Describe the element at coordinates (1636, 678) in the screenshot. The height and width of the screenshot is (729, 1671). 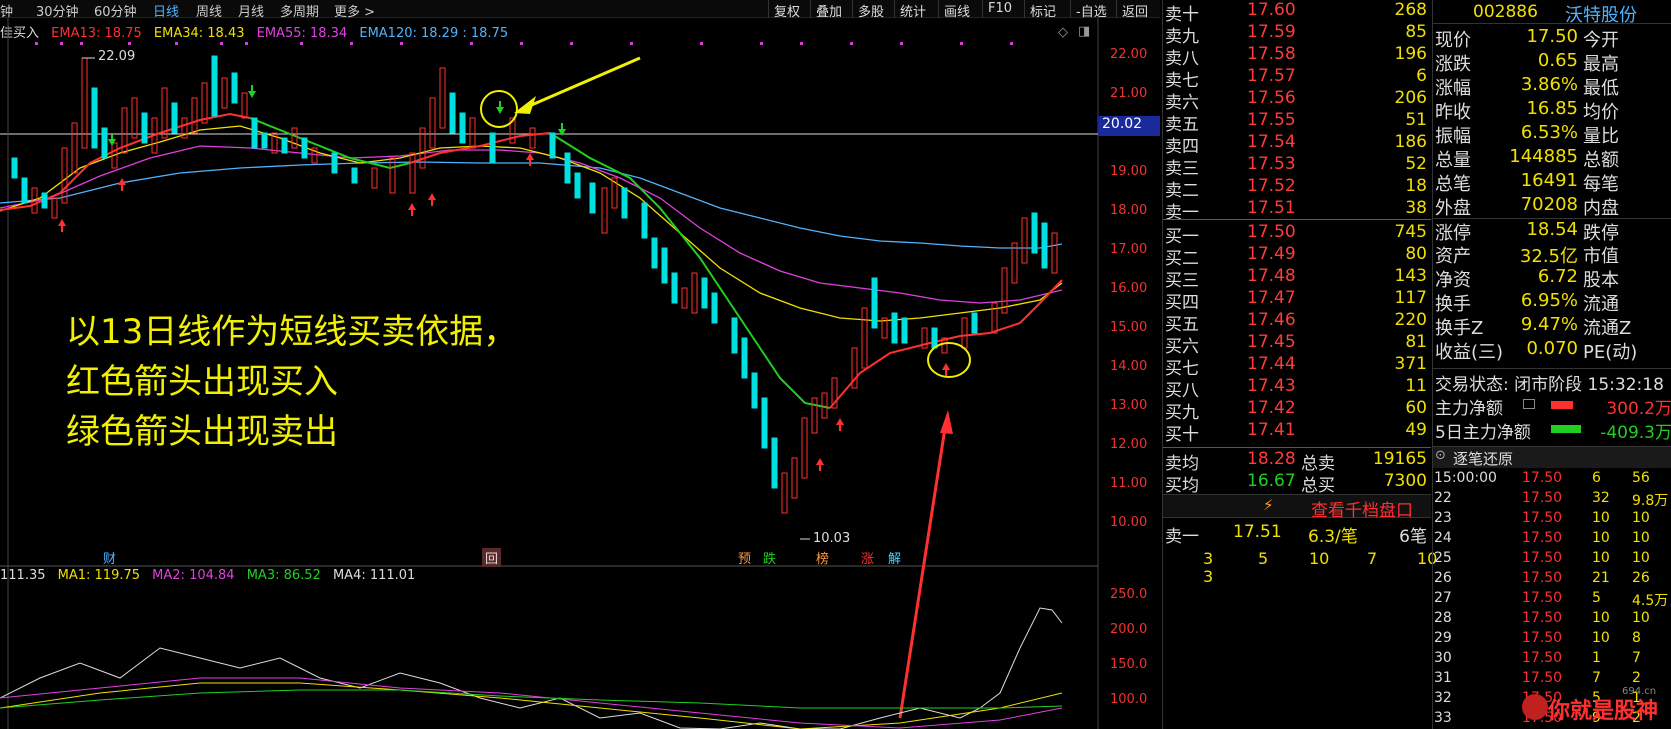
I see `tick-extra: 2` at that location.